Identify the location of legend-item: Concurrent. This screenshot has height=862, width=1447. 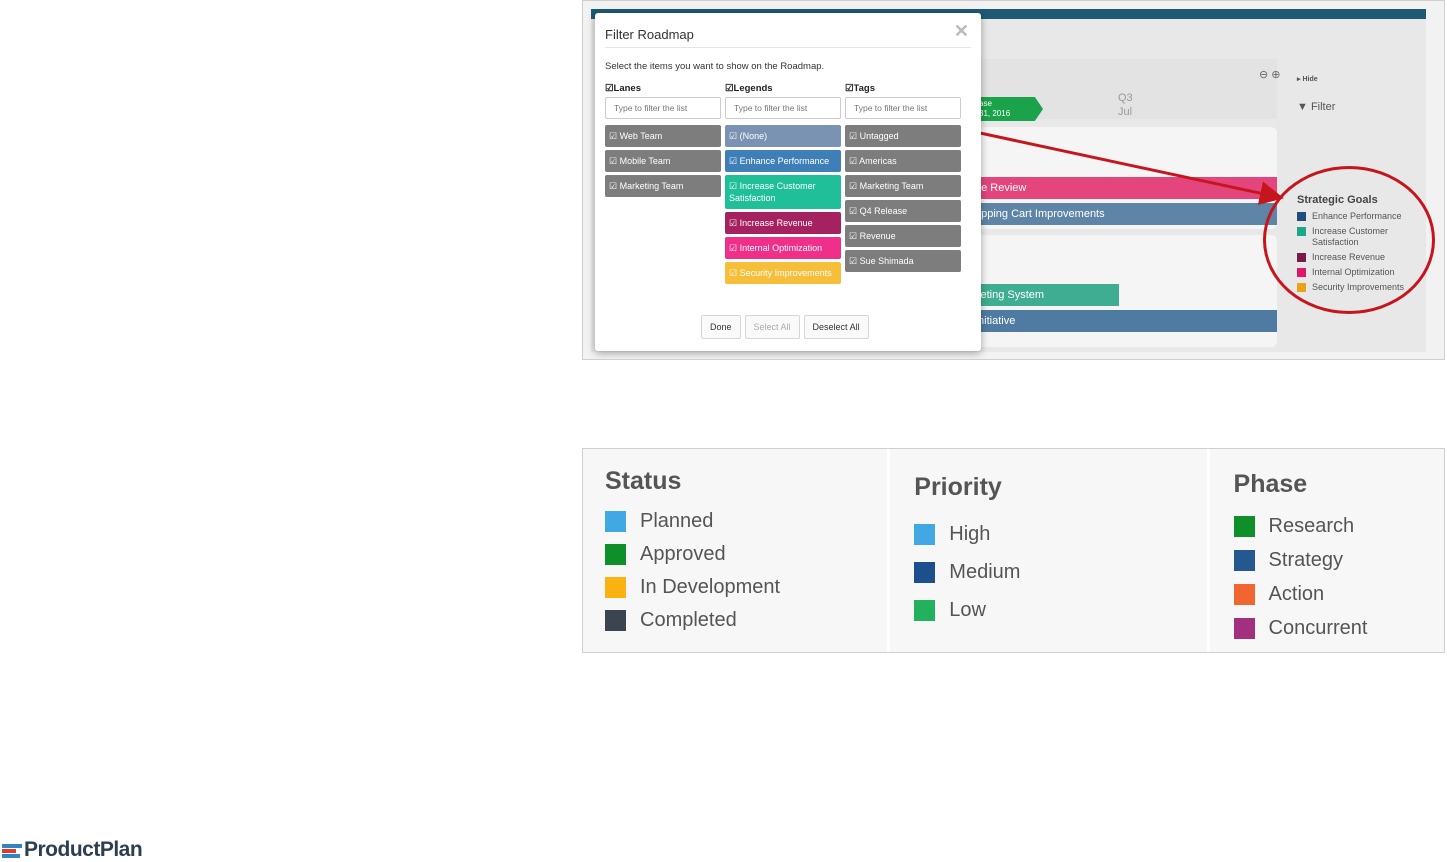
(1300, 628).